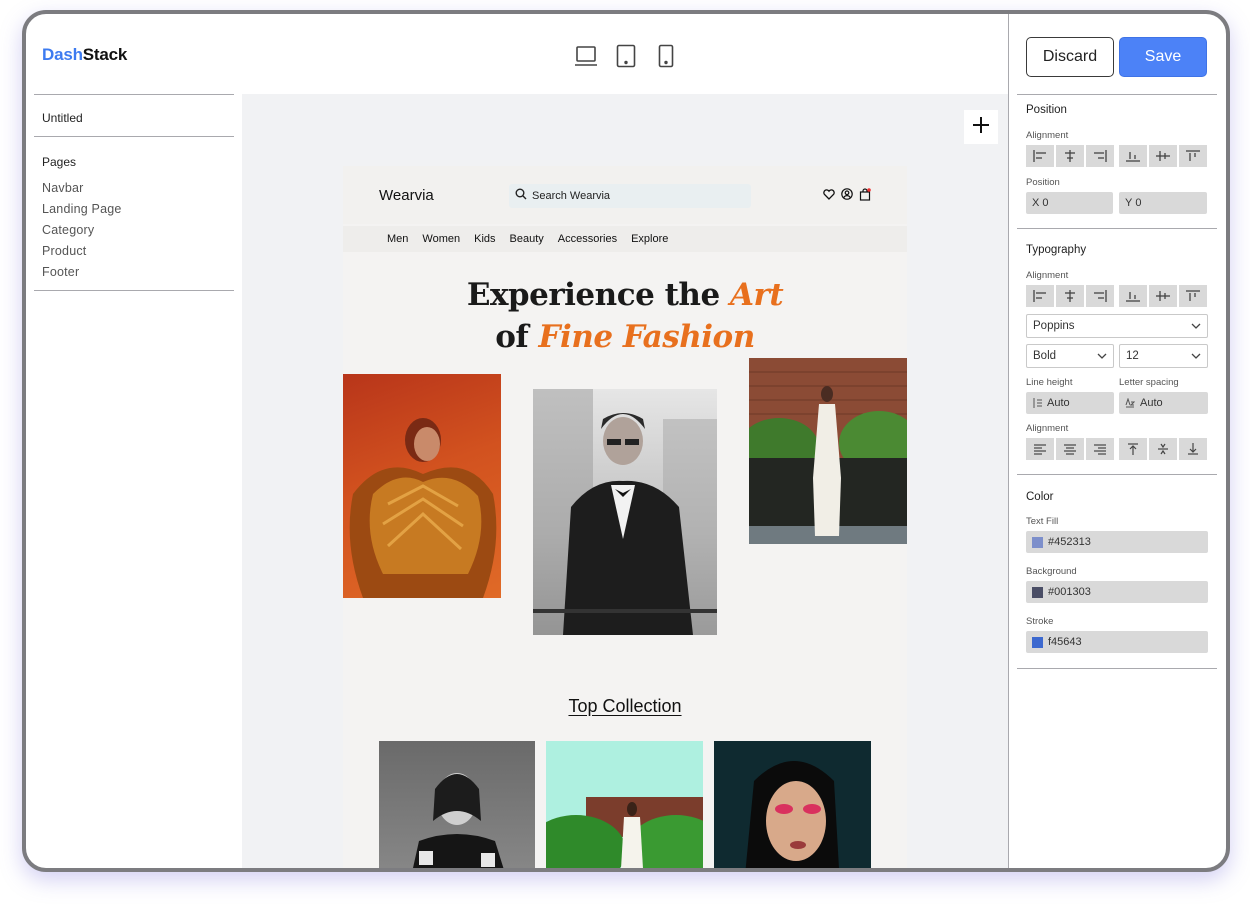 Image resolution: width=1250 pixels, height=904 pixels. Describe the element at coordinates (625, 706) in the screenshot. I see `top-collection-heading: Top Collection` at that location.